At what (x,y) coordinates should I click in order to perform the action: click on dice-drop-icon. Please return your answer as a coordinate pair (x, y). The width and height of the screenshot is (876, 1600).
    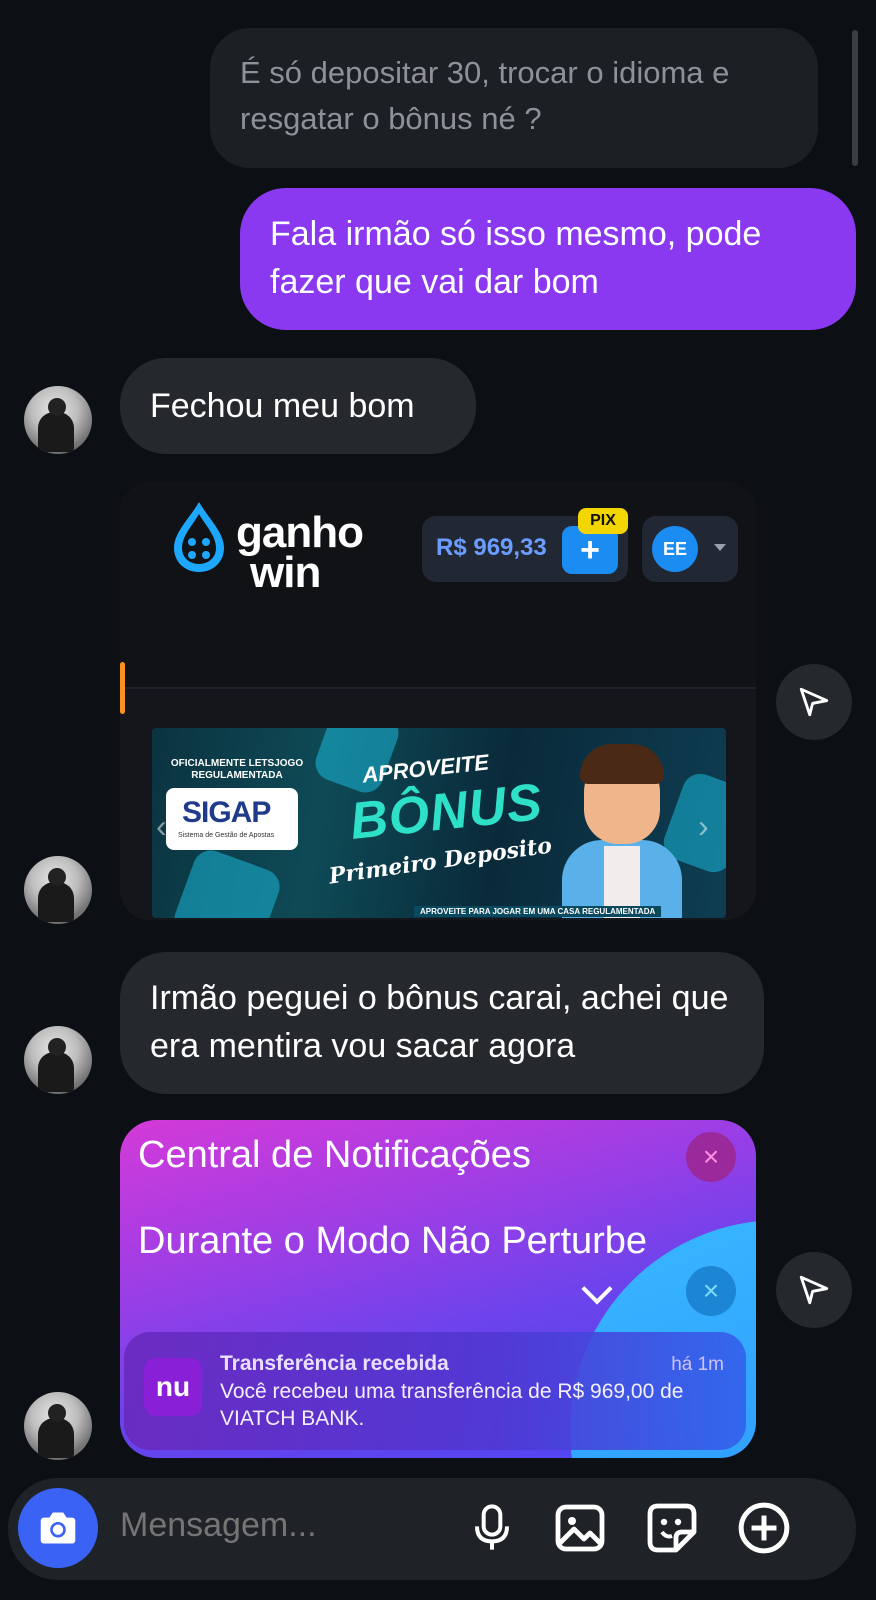
    Looking at the image, I should click on (199, 537).